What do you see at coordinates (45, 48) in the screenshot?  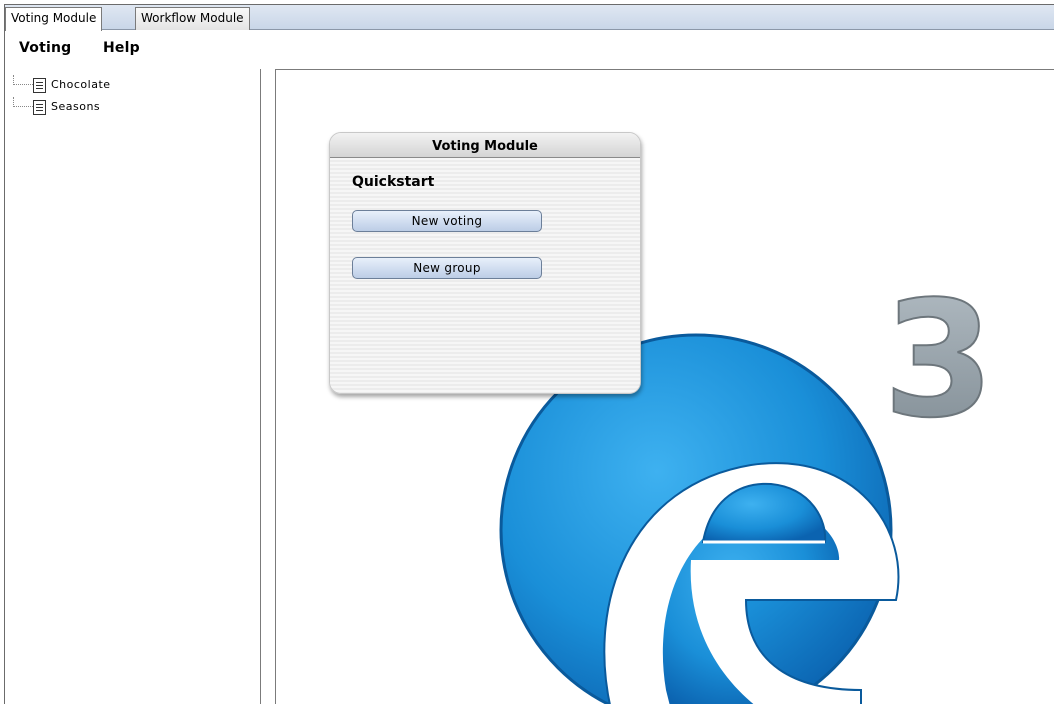 I see `menu-voting: Voting` at bounding box center [45, 48].